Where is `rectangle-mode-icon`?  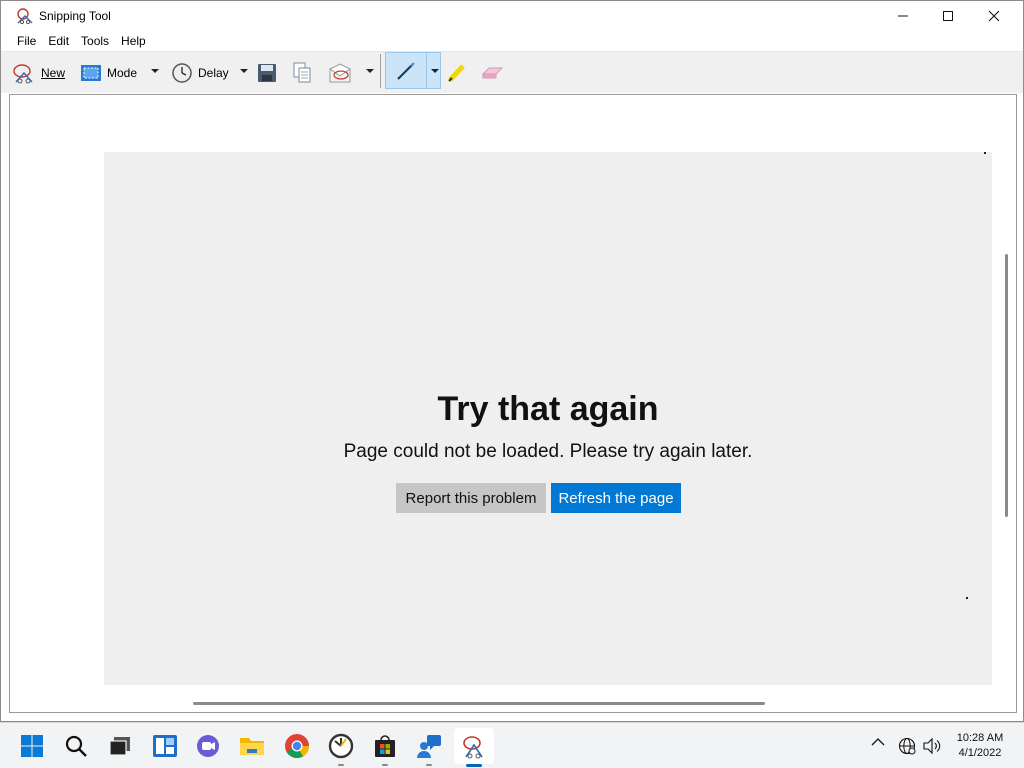
rectangle-mode-icon is located at coordinates (91, 73).